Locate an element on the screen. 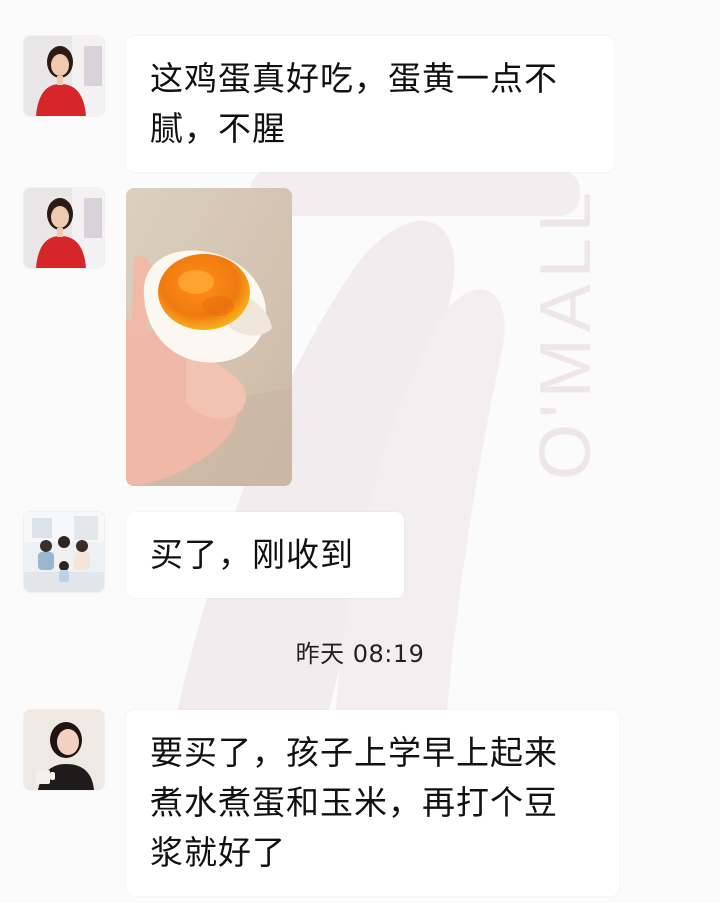 This screenshot has height=903, width=720. message-bubble: 这鸡蛋真好吃，蛋黄一点不 腻，不腥 is located at coordinates (370, 104).